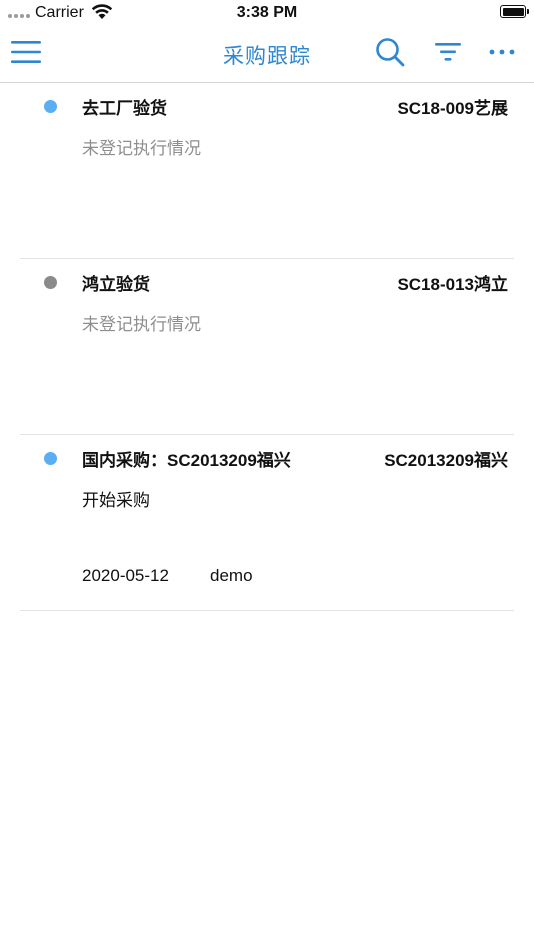 The image size is (534, 950). I want to click on item-code: SC18-009艺展, so click(452, 108).